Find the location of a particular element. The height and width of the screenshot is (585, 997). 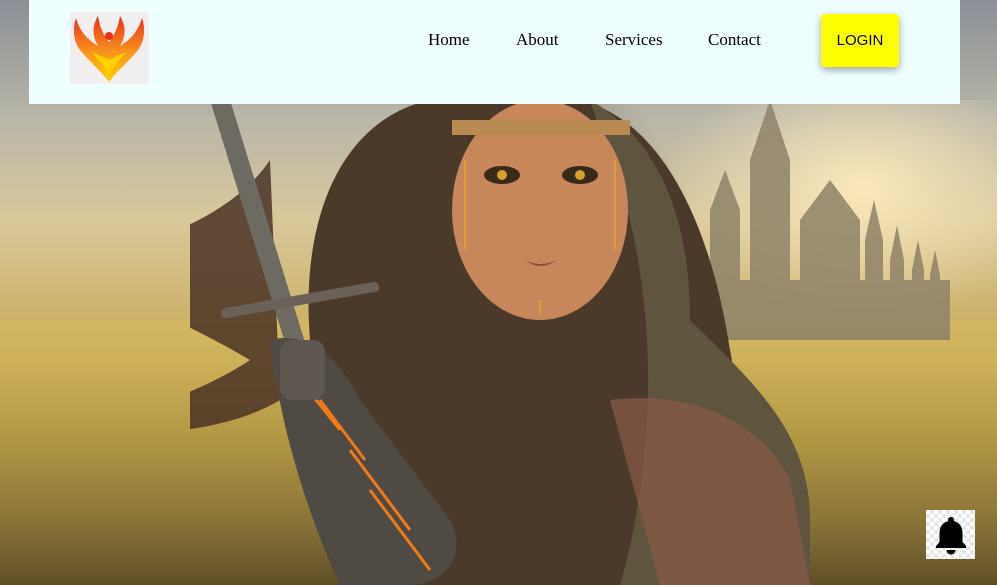

nav-link-home: Home is located at coordinates (449, 40).